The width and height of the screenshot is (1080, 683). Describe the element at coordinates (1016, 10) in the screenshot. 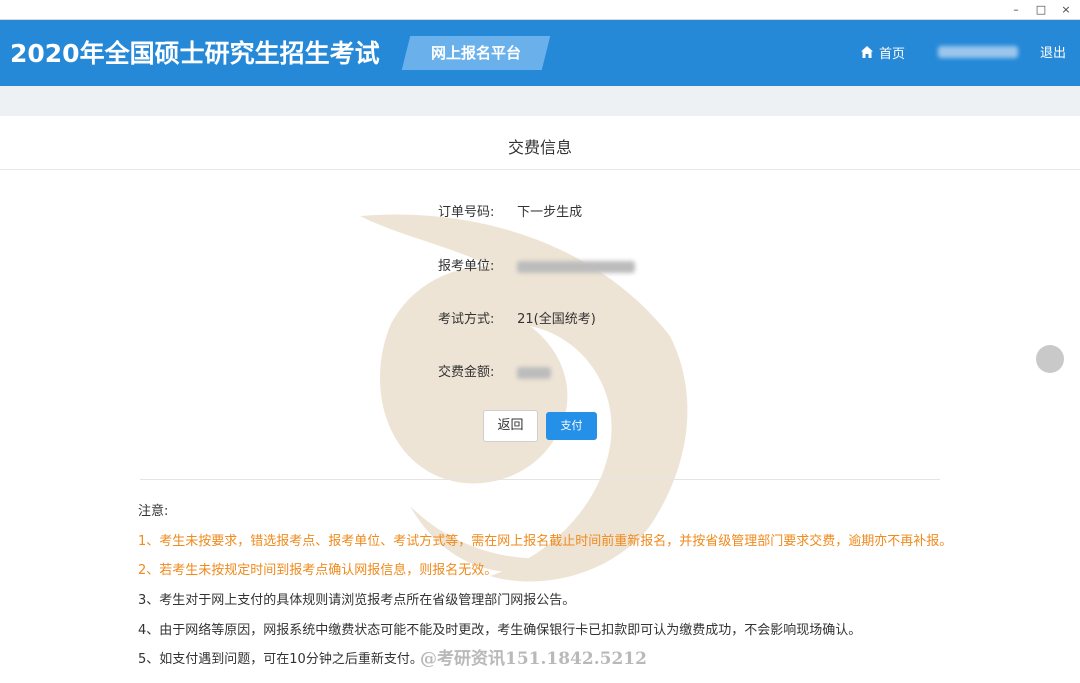

I see `minimize-icon: –` at that location.